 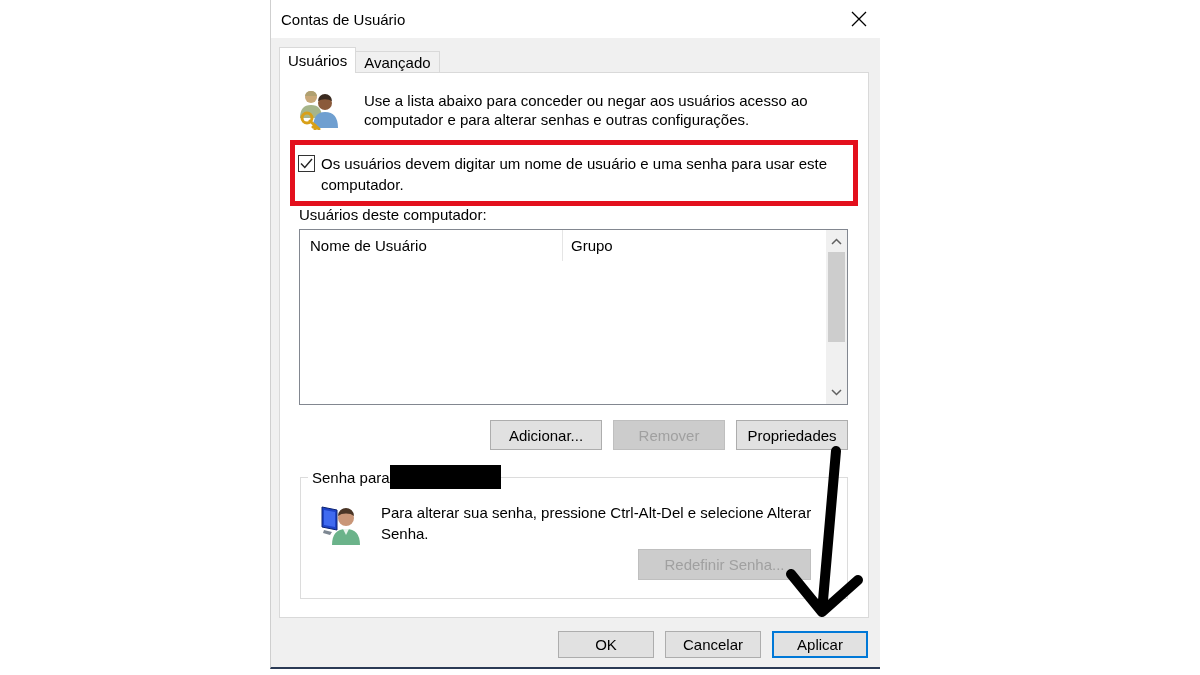 I want to click on dialog-button: OK, so click(x=606, y=644).